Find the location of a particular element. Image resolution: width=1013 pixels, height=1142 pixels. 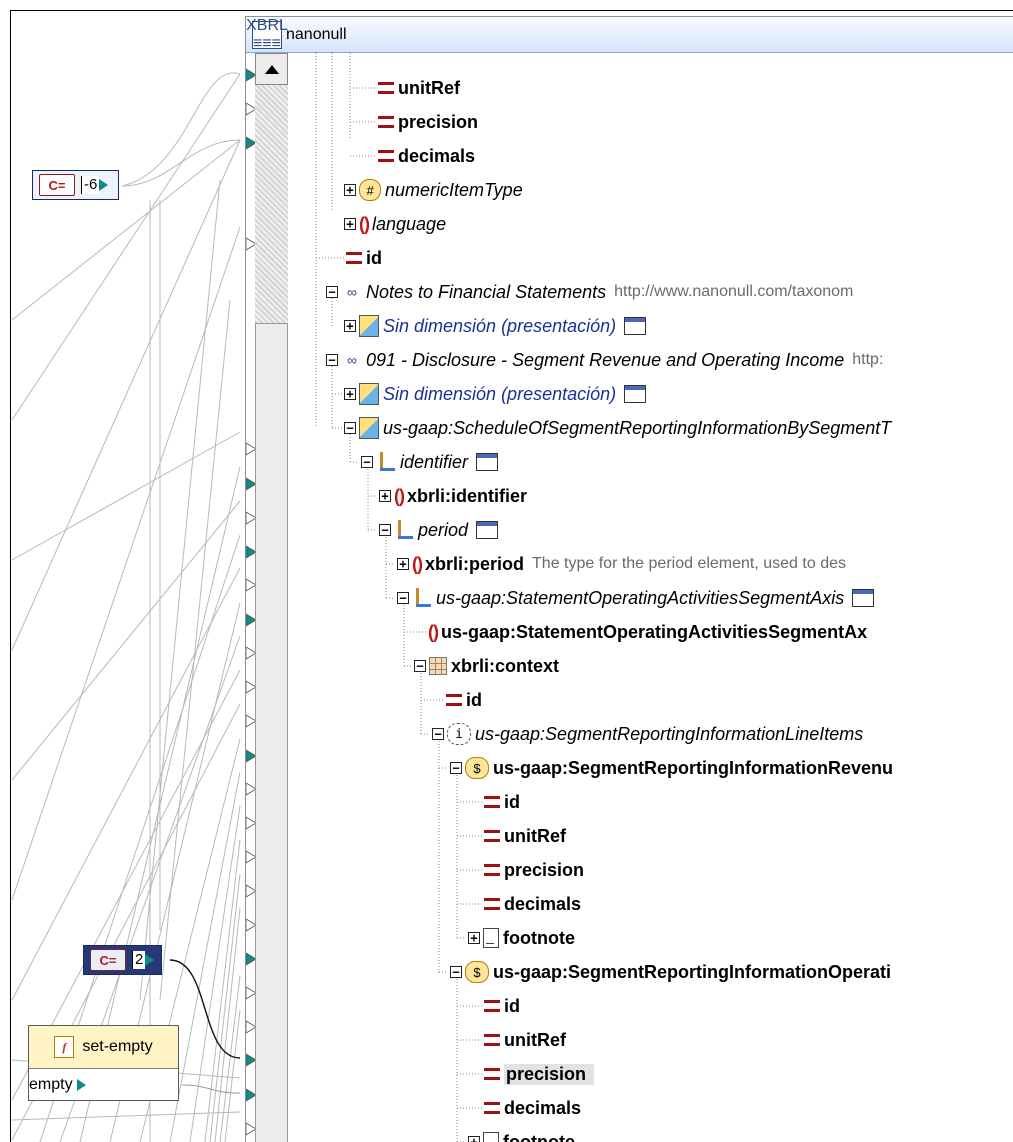

tree-node-axis: − period is located at coordinates (439, 530).